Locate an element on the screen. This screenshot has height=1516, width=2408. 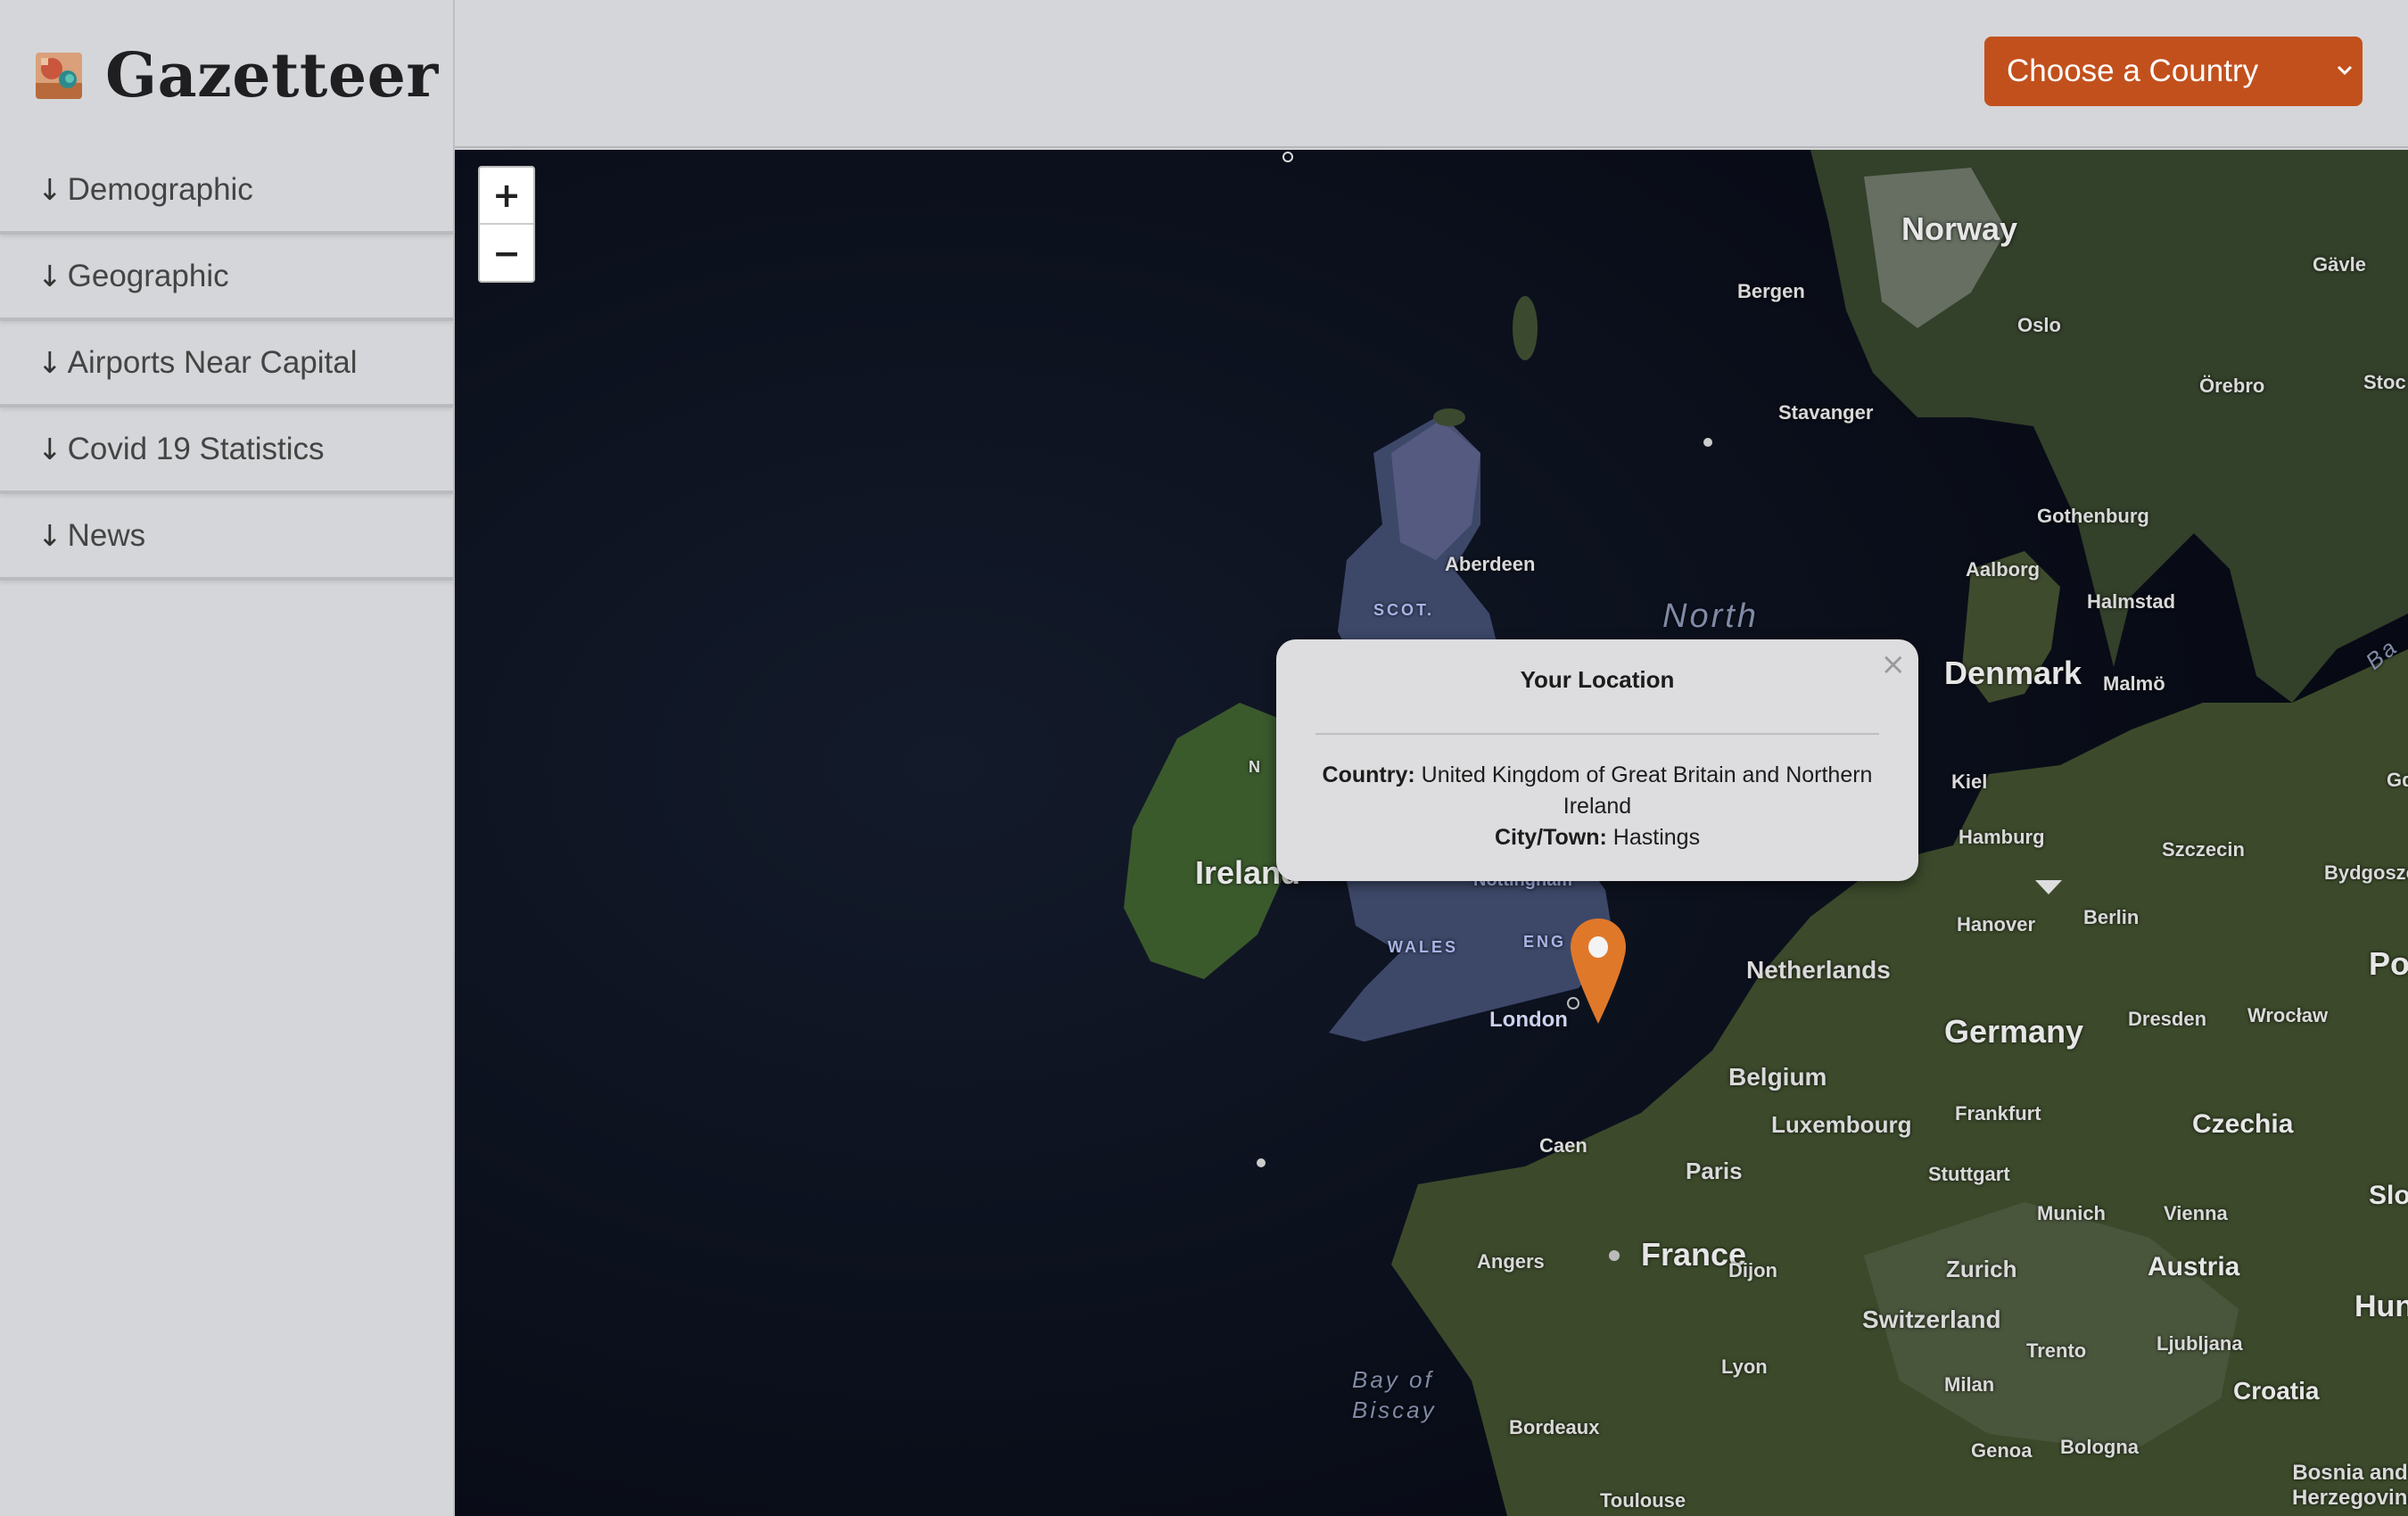
map-label-gdansk: Gdansk is located at coordinates (2397, 780).